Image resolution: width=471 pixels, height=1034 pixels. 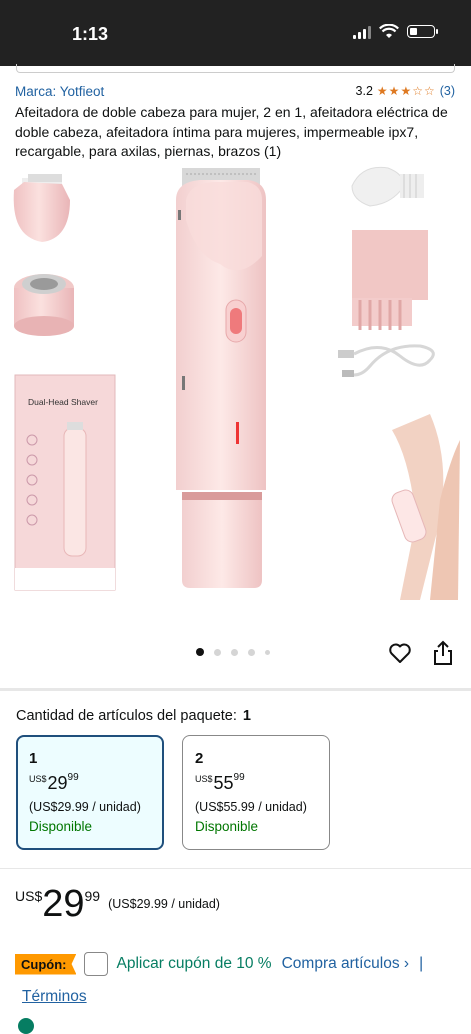 What do you see at coordinates (443, 653) in the screenshot?
I see `share-icon` at bounding box center [443, 653].